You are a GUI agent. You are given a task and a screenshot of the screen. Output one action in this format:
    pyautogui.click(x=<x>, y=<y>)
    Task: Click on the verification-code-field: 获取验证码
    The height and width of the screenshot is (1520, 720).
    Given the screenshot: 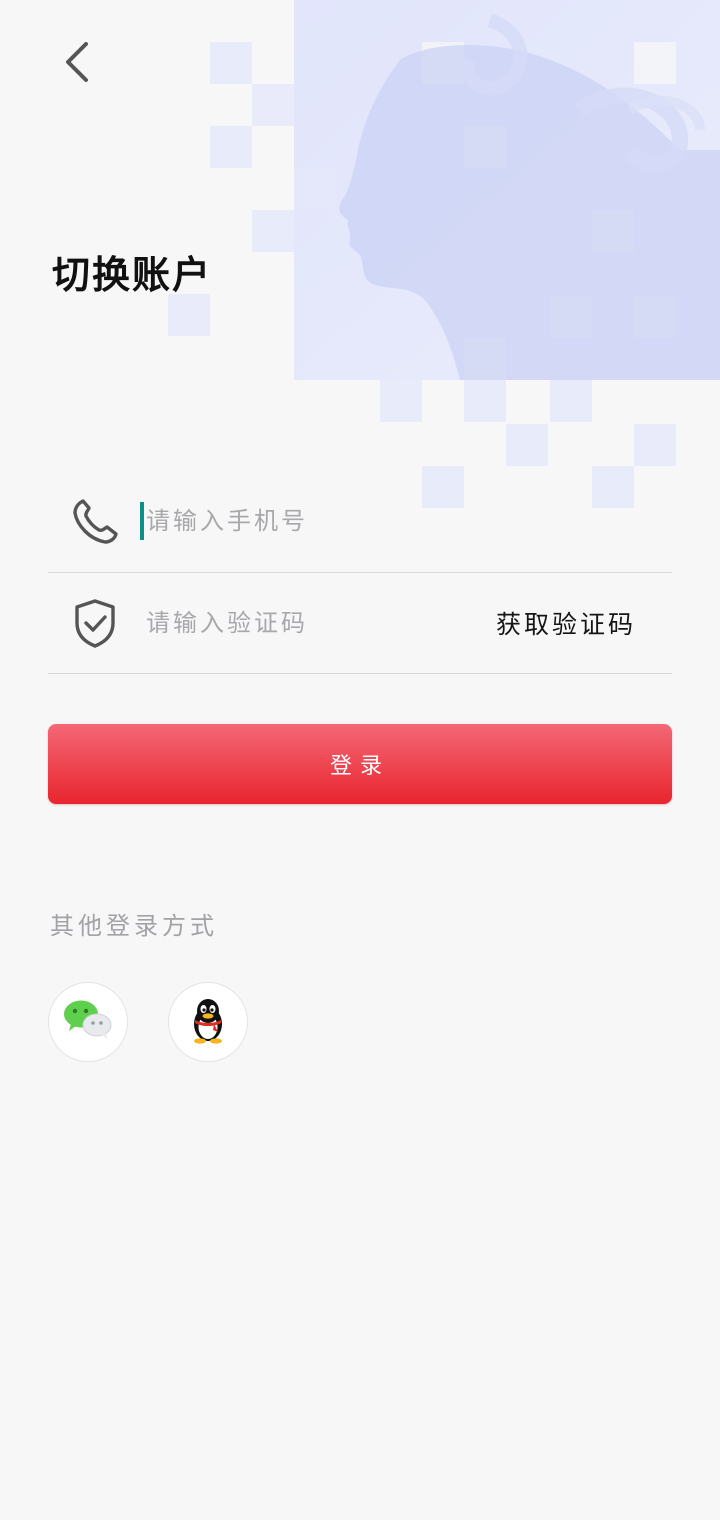 What is the action you would take?
    pyautogui.click(x=360, y=623)
    